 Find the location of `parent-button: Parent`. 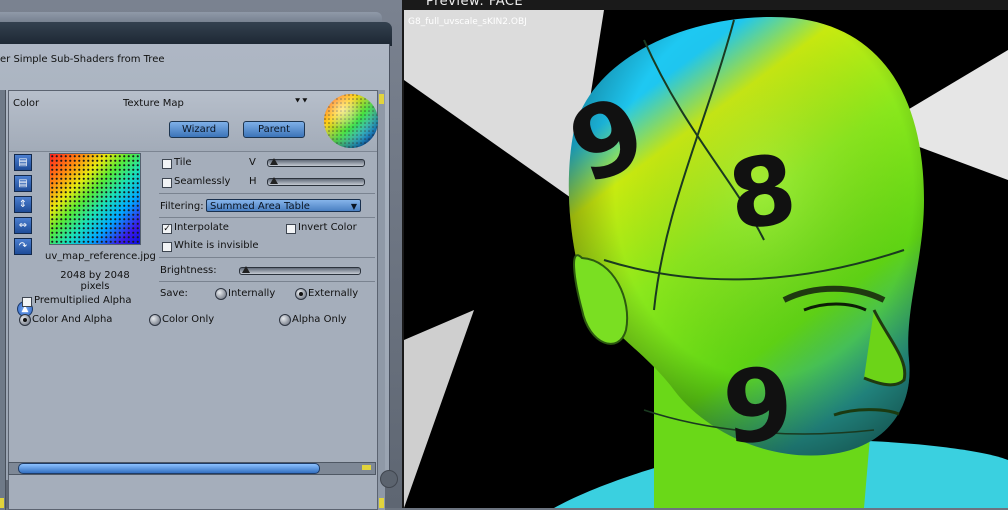

parent-button: Parent is located at coordinates (274, 129).